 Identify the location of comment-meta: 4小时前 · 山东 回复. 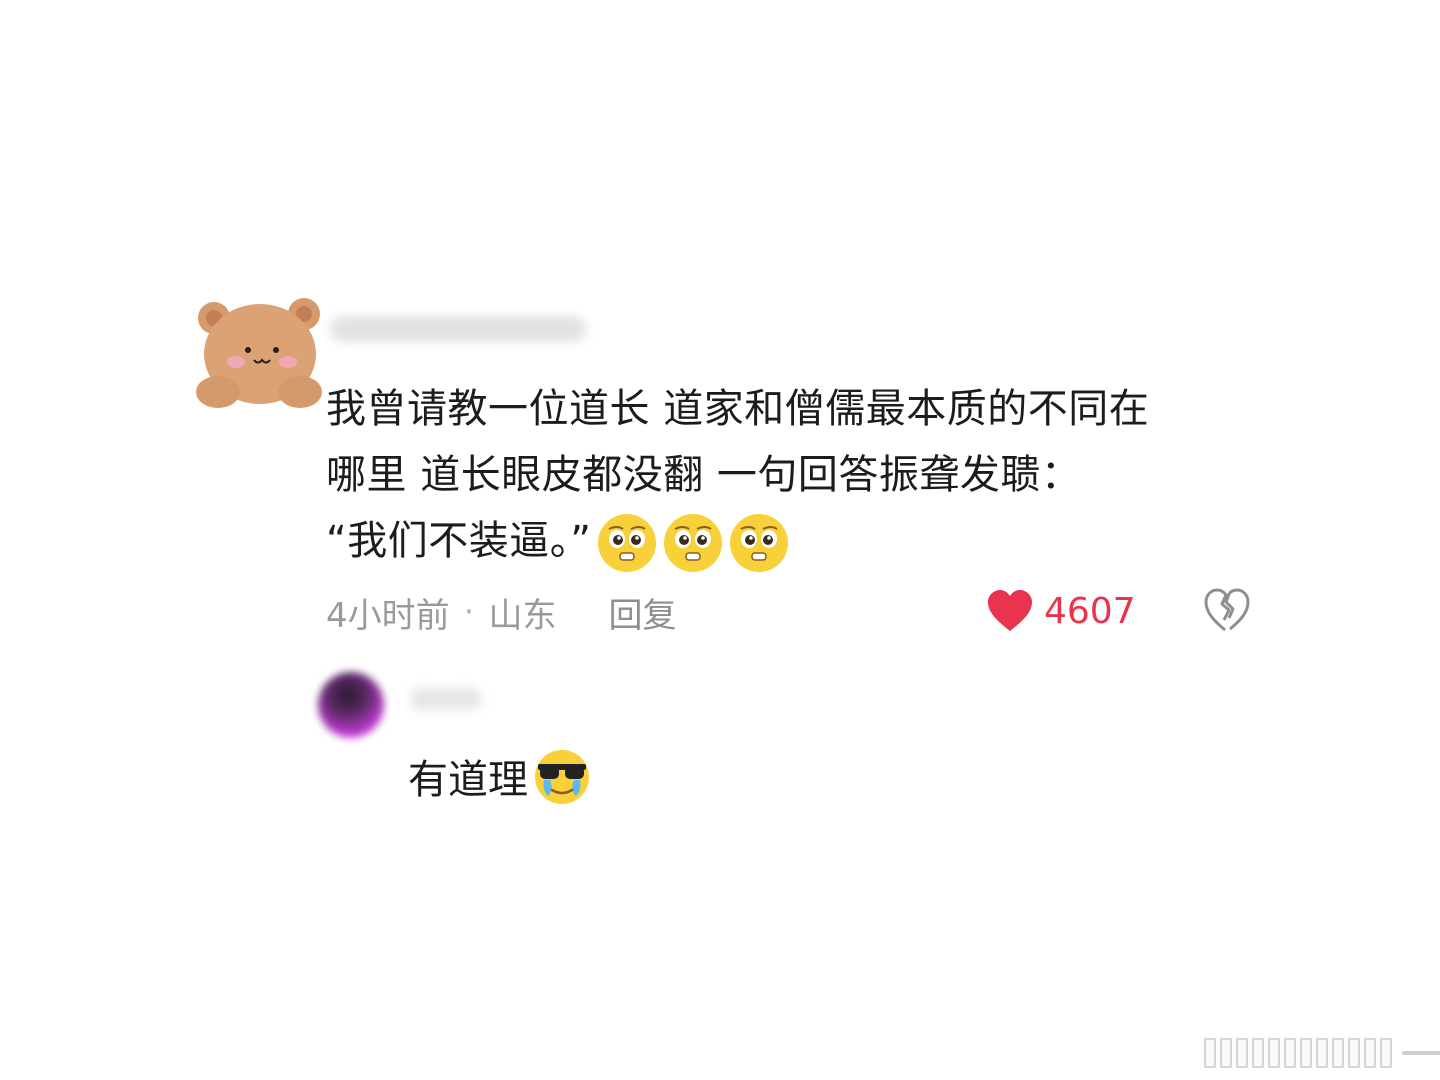
(501, 612).